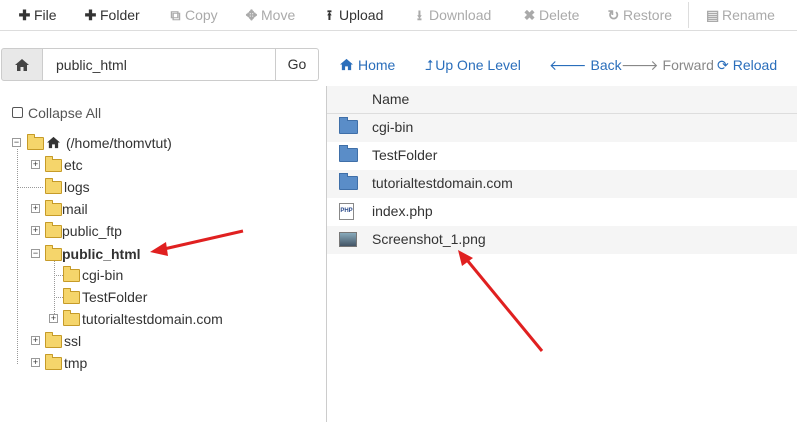  Describe the element at coordinates (452, 15) in the screenshot. I see `download-button: ⭳ Download` at that location.